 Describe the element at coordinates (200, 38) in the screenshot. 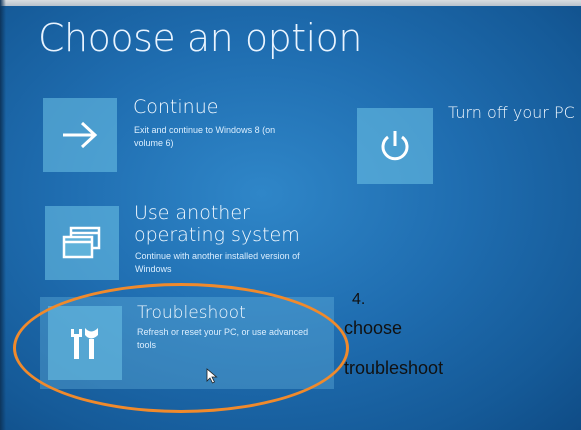

I see `page-title: Choose an option` at that location.